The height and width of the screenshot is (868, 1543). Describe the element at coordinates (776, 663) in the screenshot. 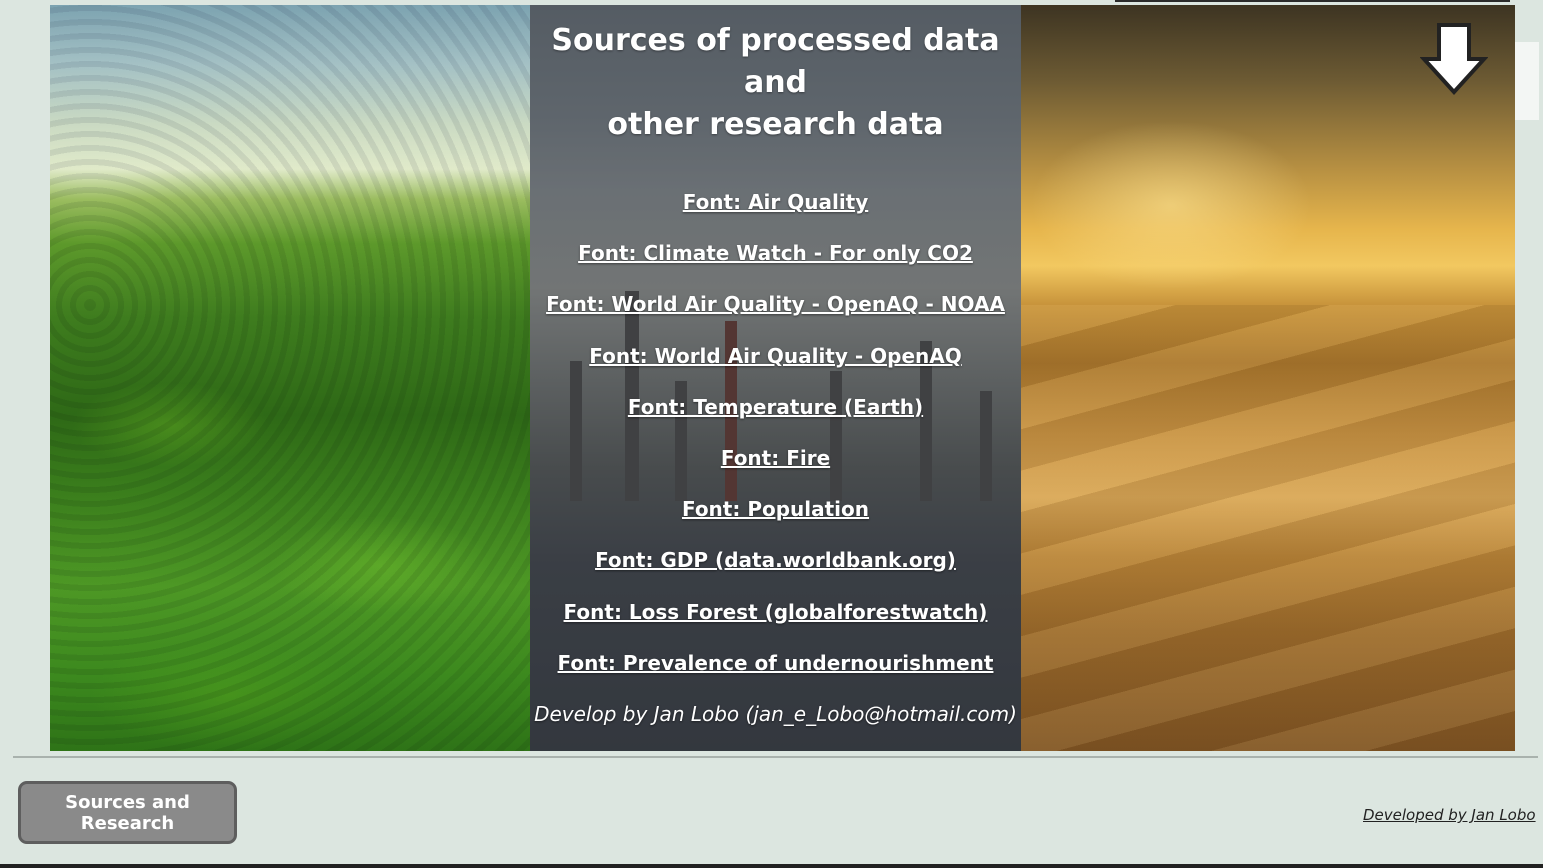

I see `source-link-undernourishment: Font: Prevalence of undernourishment` at that location.